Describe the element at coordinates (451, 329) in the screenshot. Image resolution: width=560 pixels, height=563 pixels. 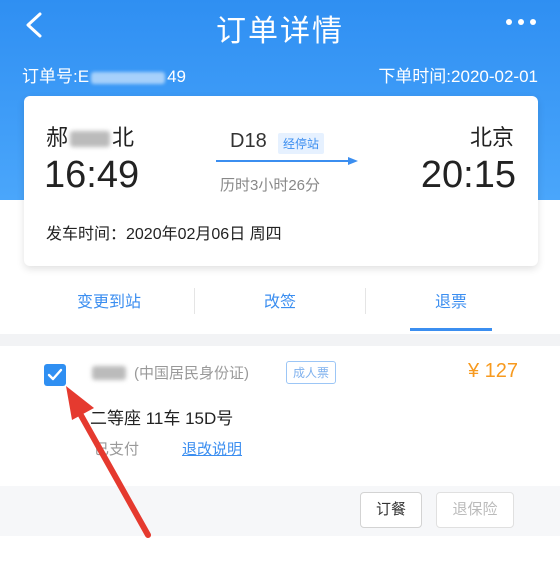
I see `active-tab-indicator` at that location.